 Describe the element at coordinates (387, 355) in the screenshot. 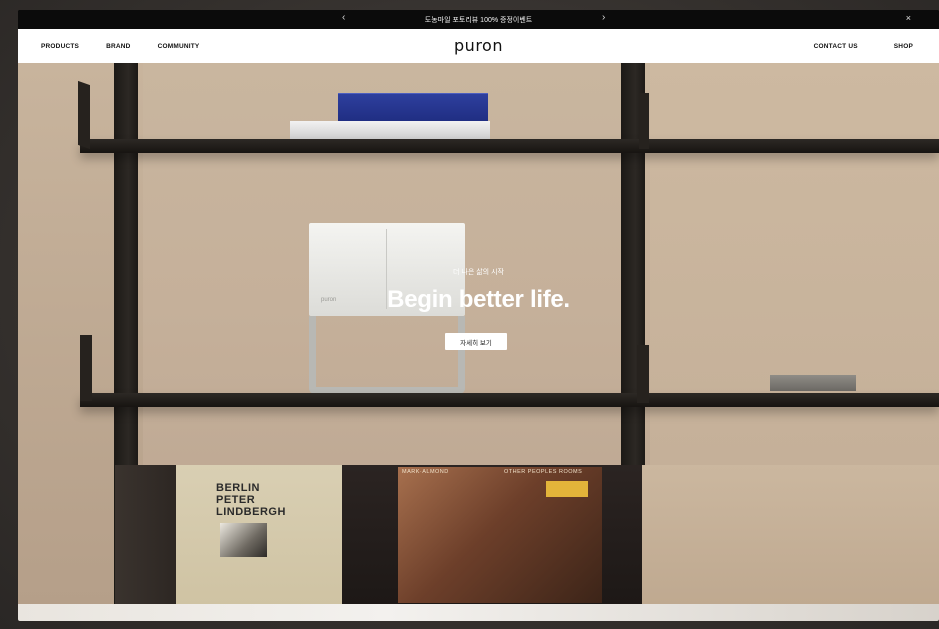

I see `hero-air-purifier-stand` at that location.